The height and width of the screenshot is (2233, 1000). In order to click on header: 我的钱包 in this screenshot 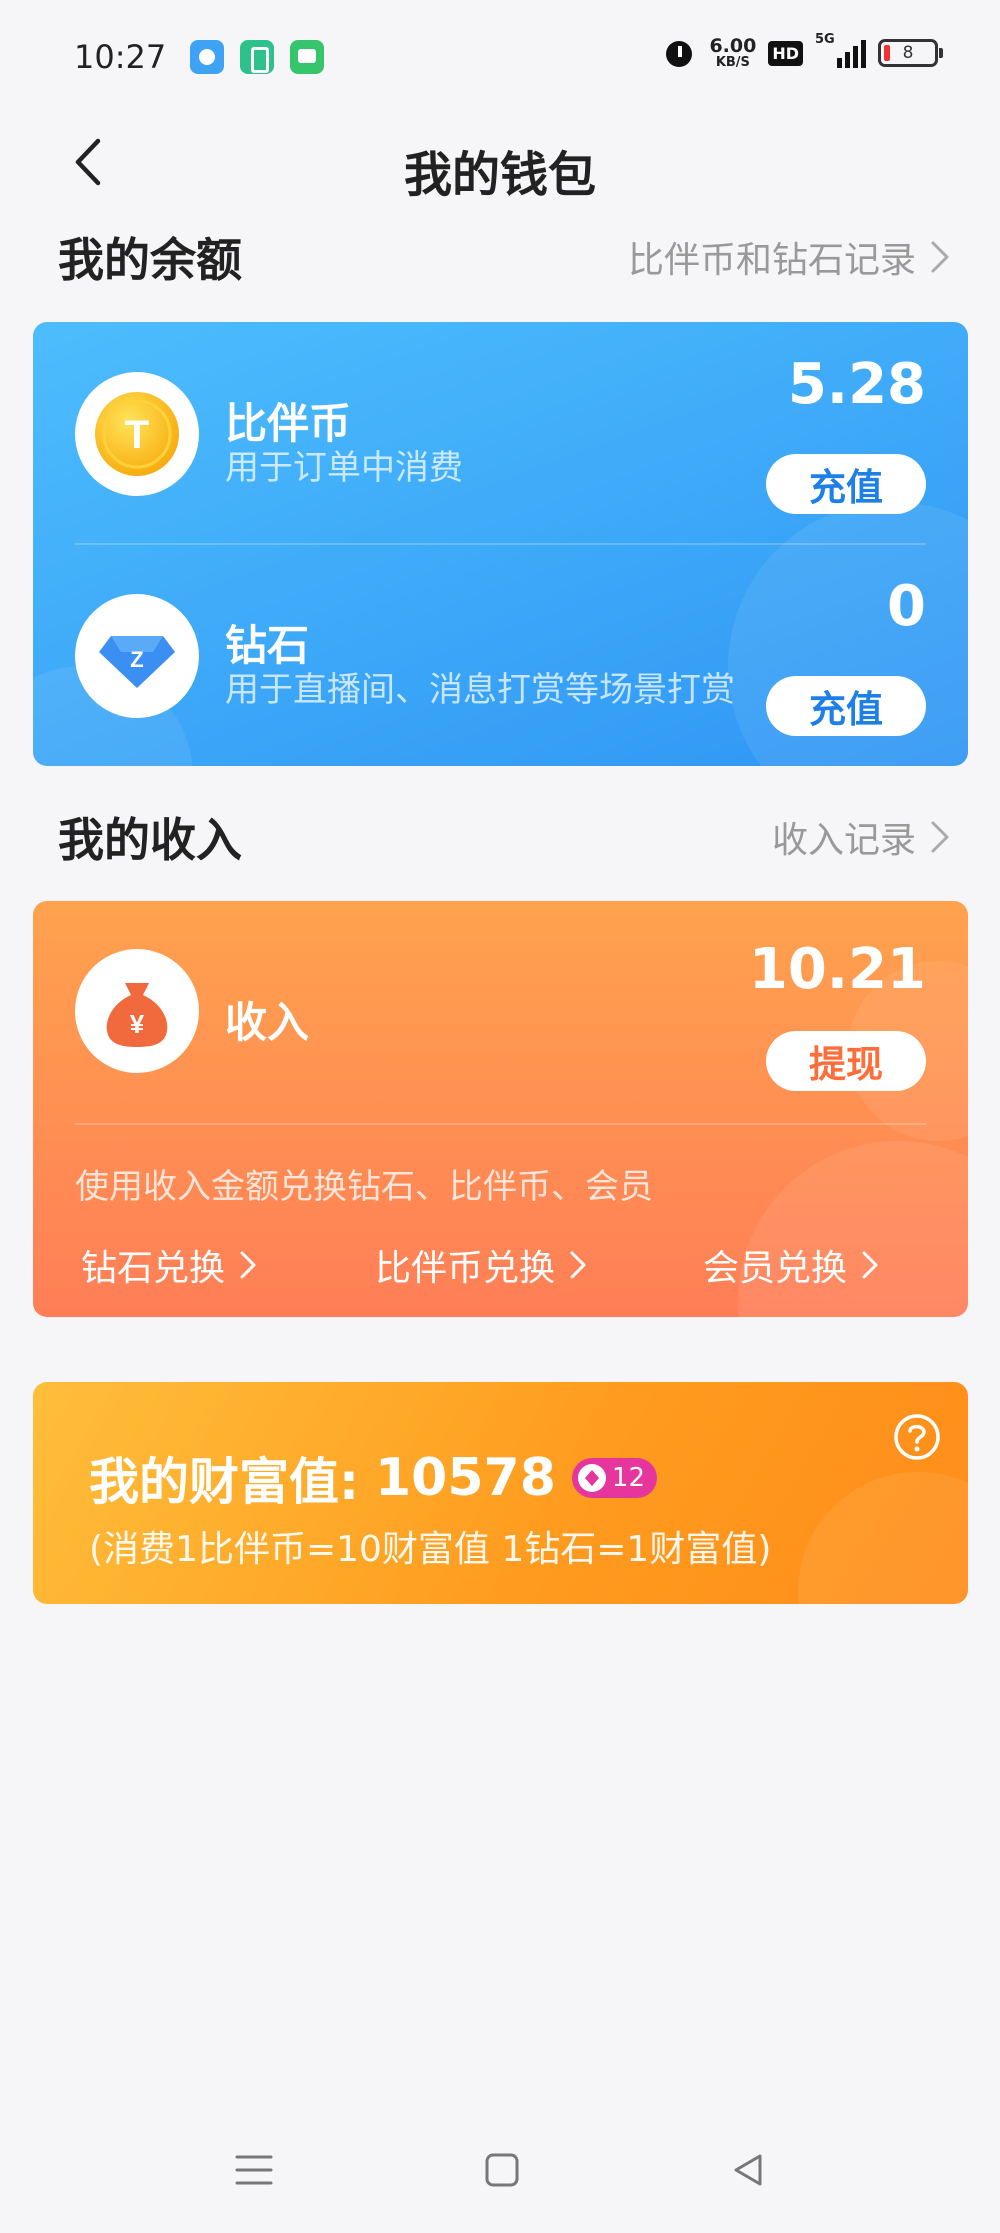, I will do `click(500, 162)`.